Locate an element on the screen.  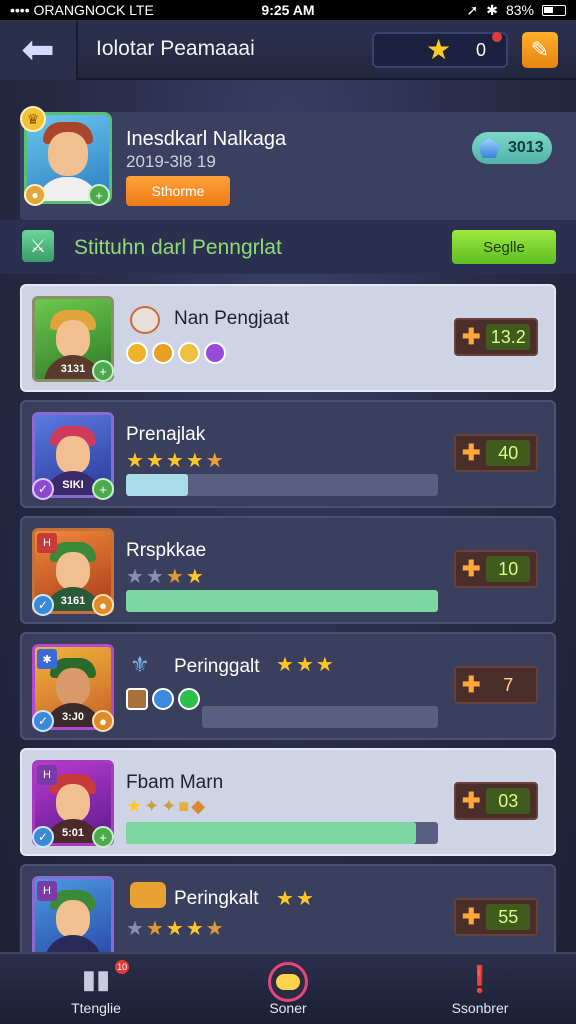
score-value: 13.2 is located at coordinates (508, 337).